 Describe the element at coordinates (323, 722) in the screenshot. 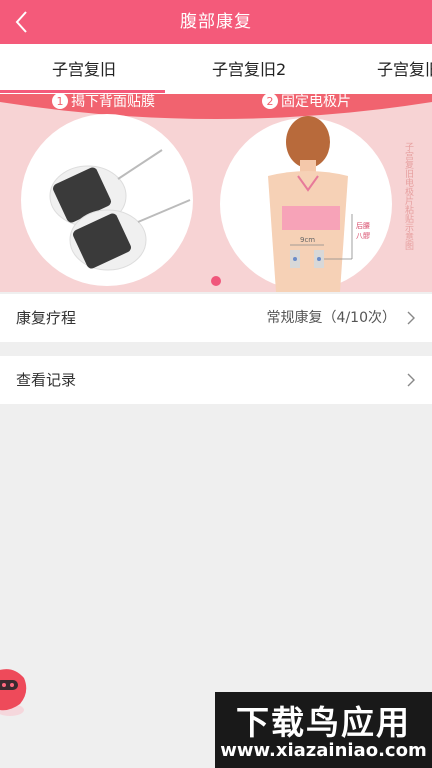

I see `watermark-main-text: 下载鸟应用` at that location.